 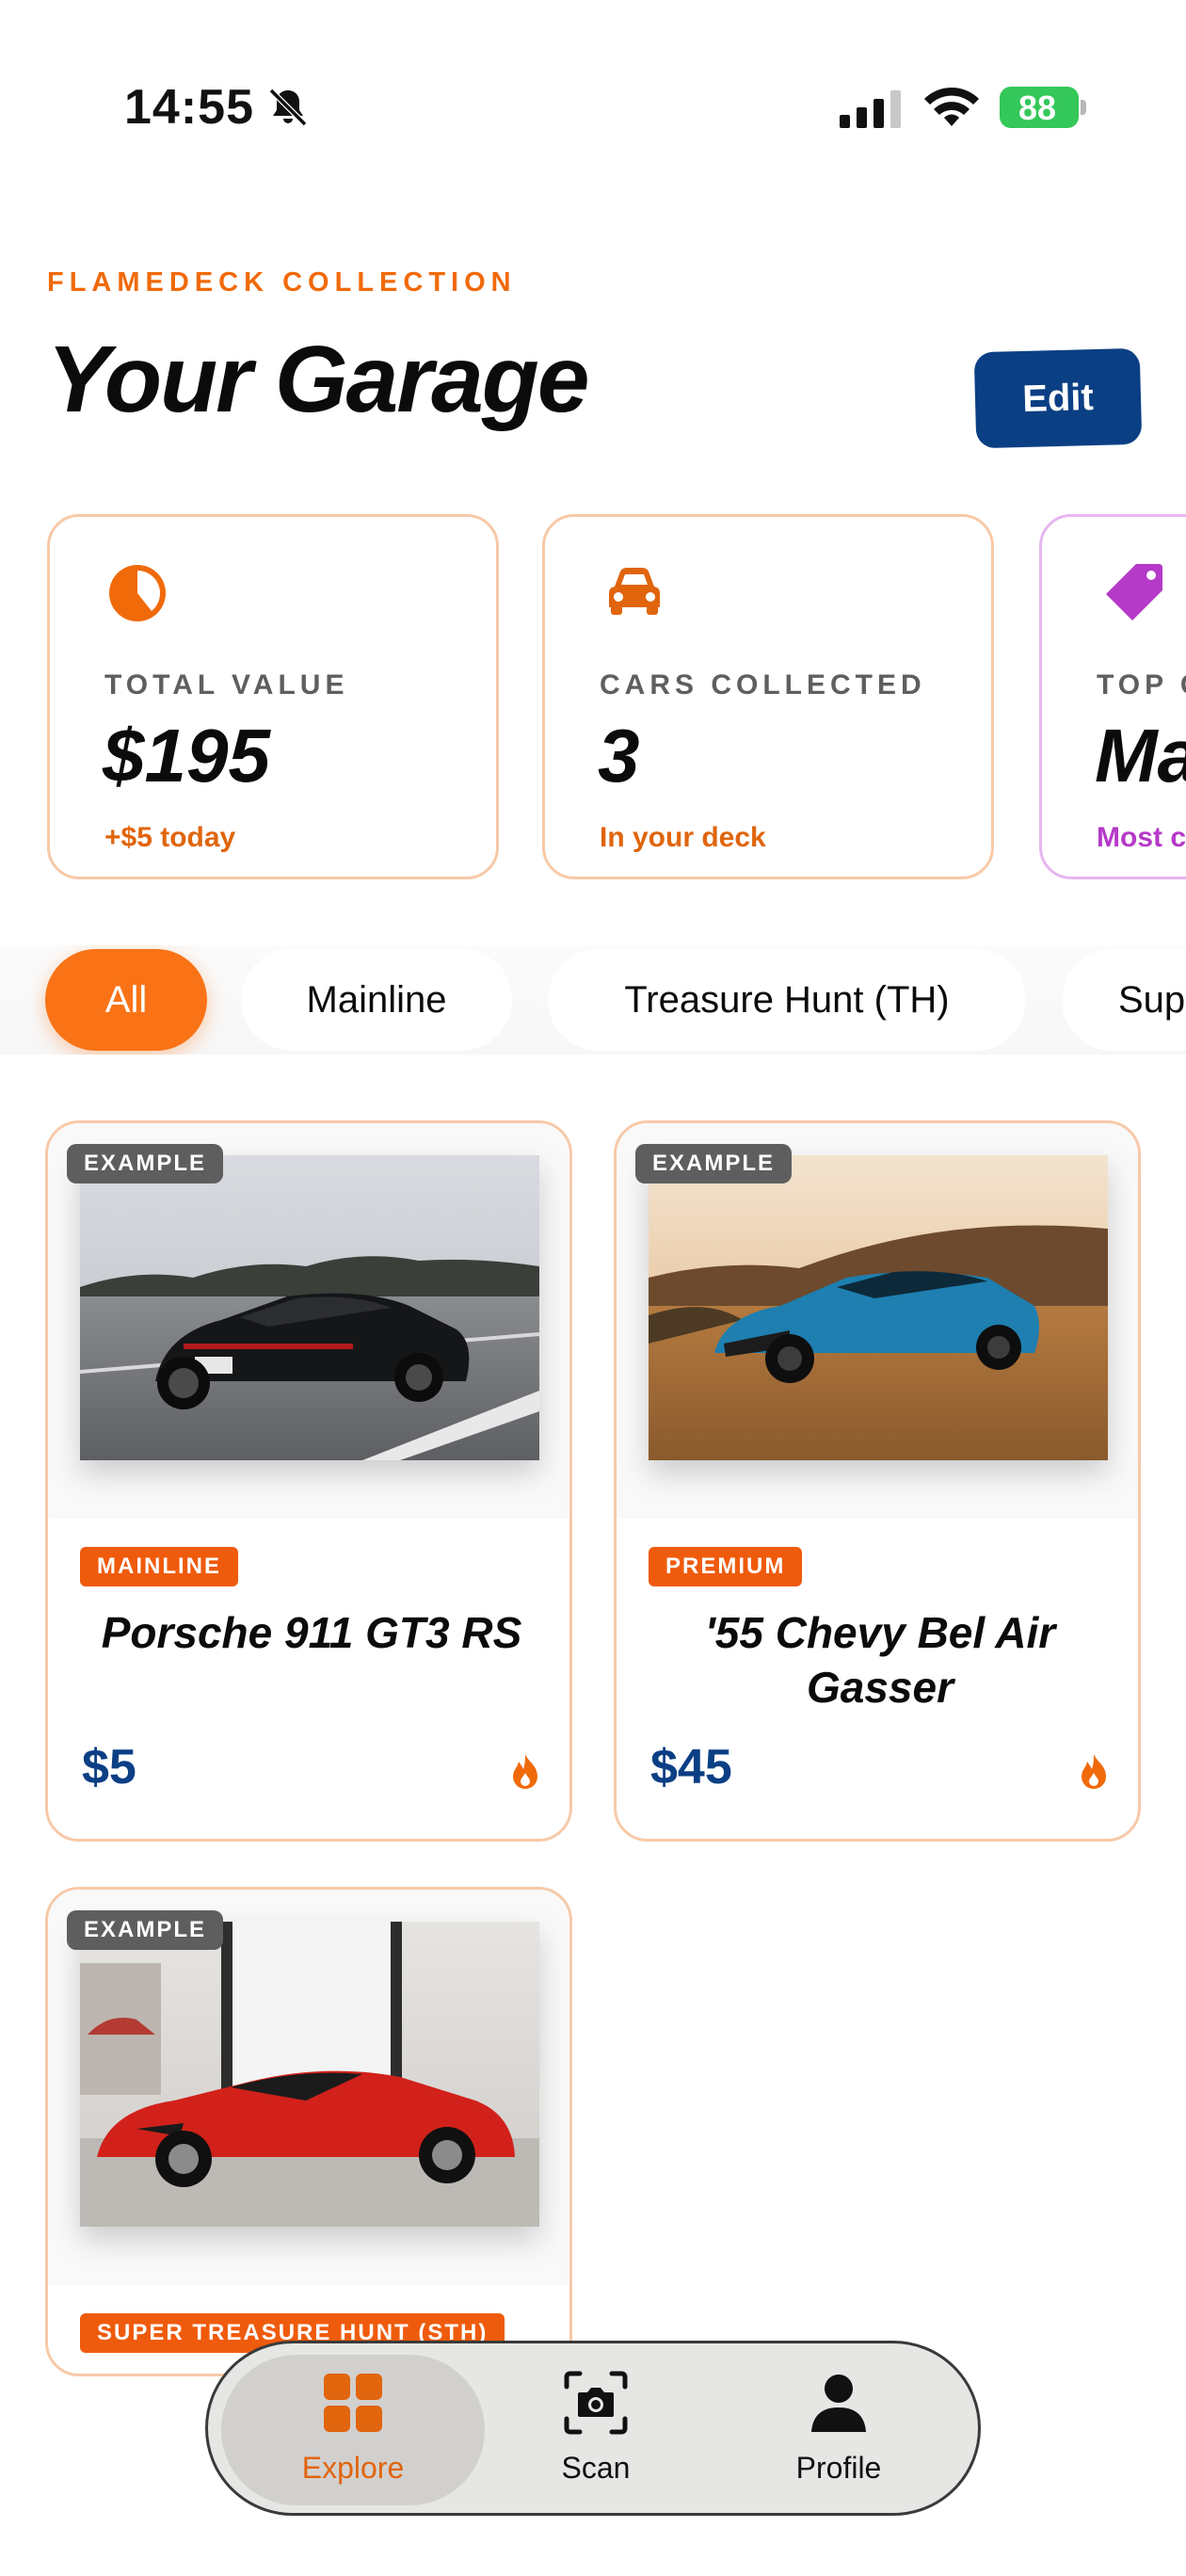 I want to click on car-icon, so click(x=634, y=591).